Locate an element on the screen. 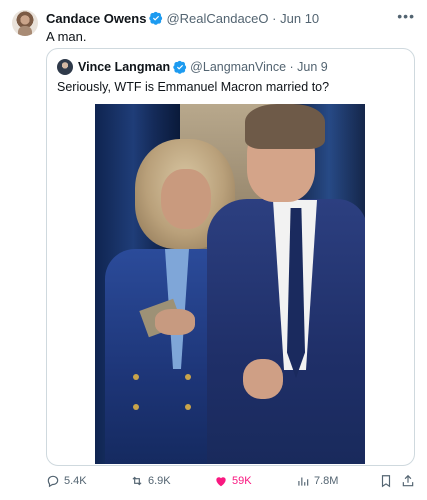 The image size is (427, 500). more-horizontal-icon: ••• is located at coordinates (406, 16).